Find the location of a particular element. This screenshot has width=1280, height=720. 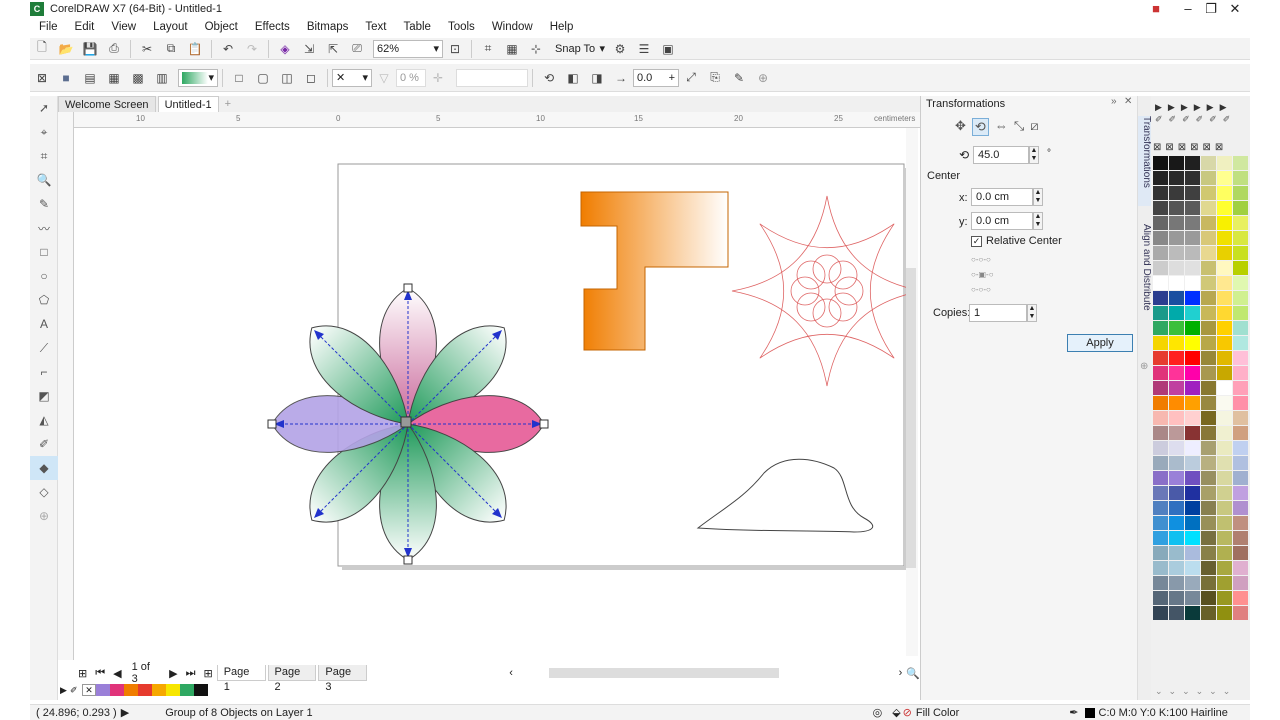

show-guidelines-icon: ⊹ is located at coordinates (536, 49).